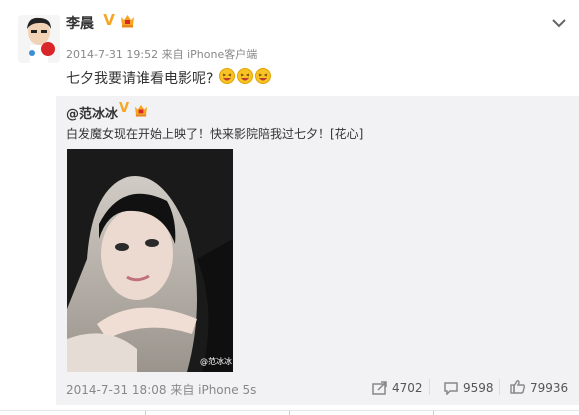  What do you see at coordinates (215, 134) in the screenshot?
I see `repost-text: 白发魔女现在开始上映了！快来影院陪我过七夕！[花心]` at bounding box center [215, 134].